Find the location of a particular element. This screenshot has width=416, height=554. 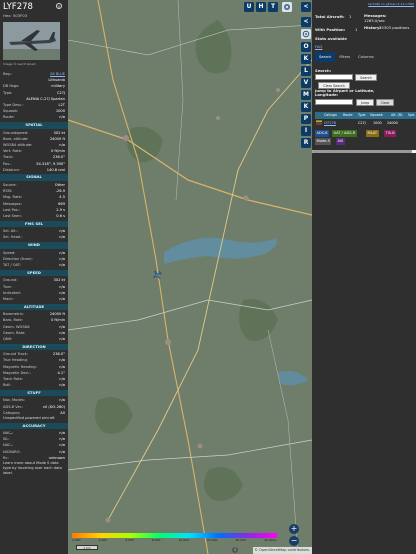

attribution-info-icon: i is located at coordinates (235, 550).